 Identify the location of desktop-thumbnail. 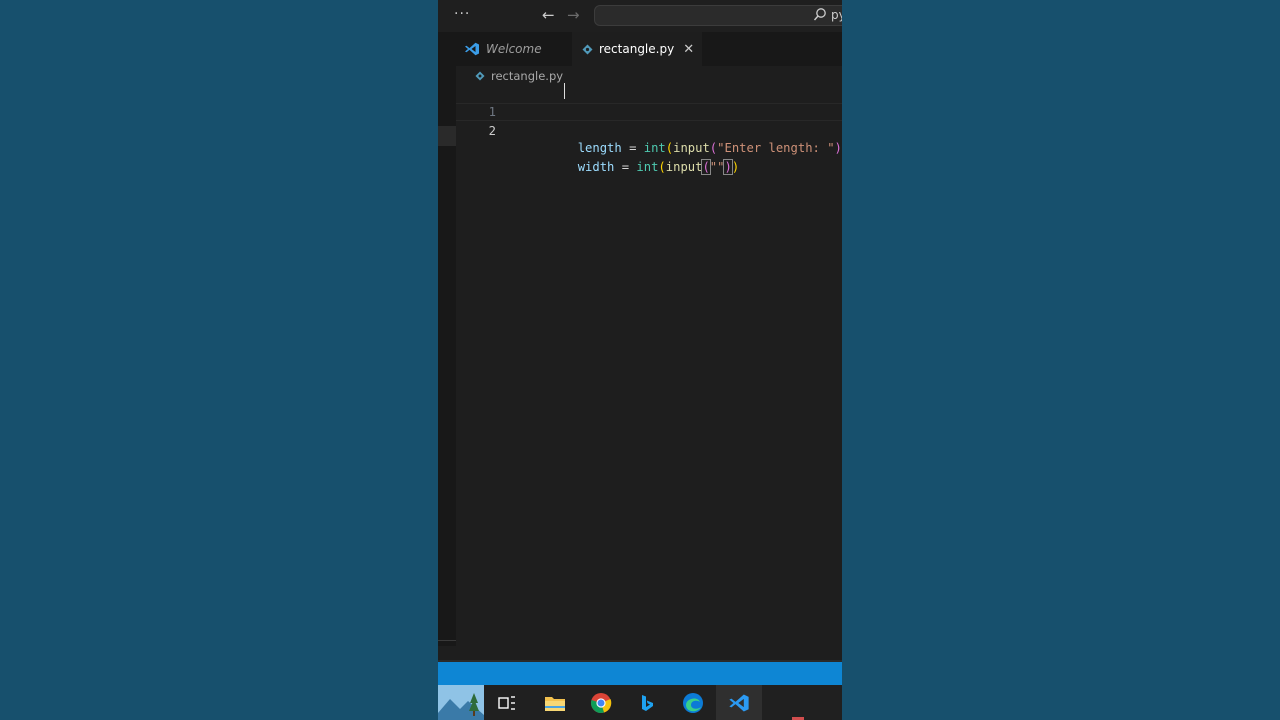
(461, 702).